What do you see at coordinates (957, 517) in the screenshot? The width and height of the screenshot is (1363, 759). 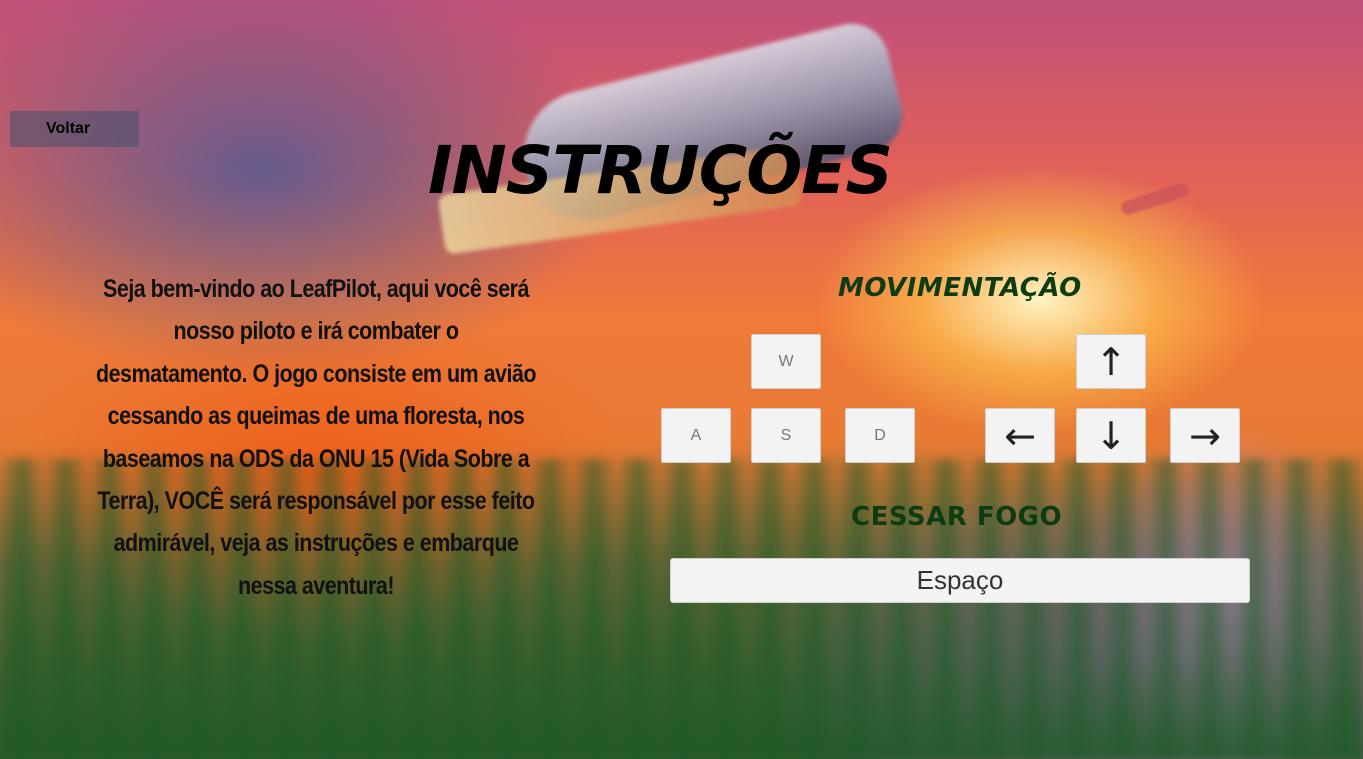 I see `fire-title: CESSAR FOGO` at bounding box center [957, 517].